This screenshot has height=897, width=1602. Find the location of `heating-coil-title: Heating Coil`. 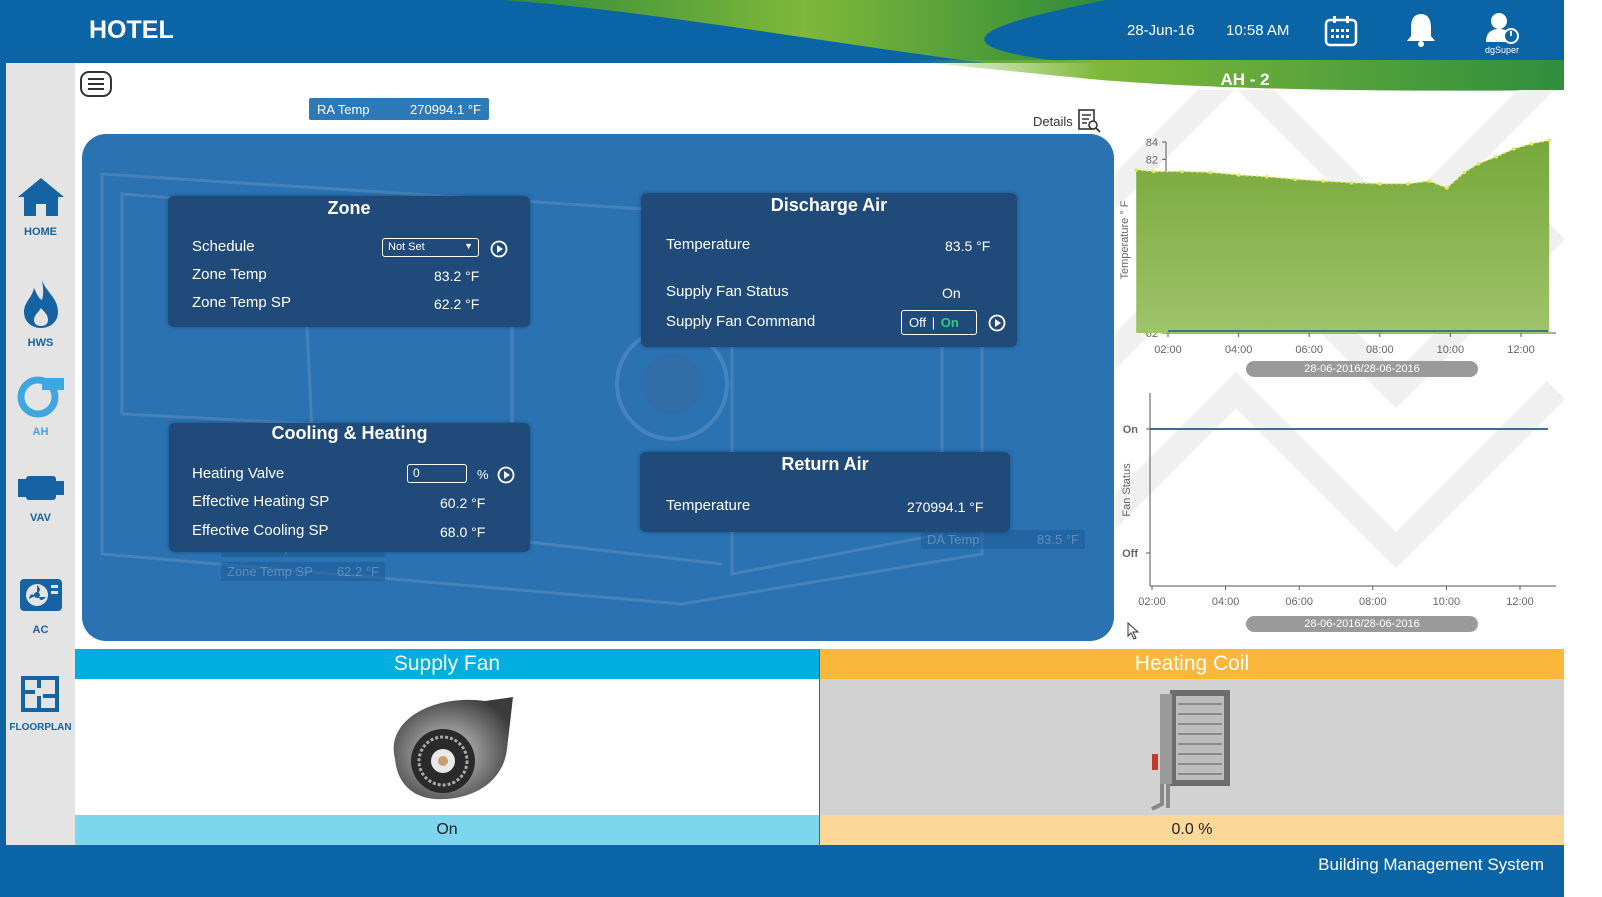

heating-coil-title: Heating Coil is located at coordinates (1192, 664).